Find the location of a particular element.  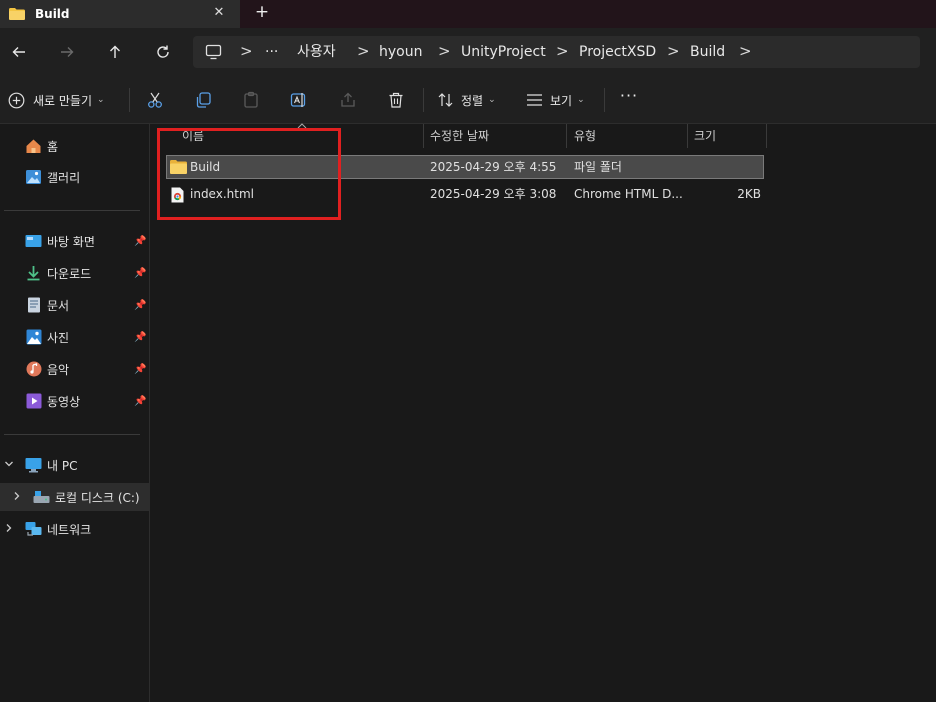

sidebar-item-pictures: 사진 📌 is located at coordinates (75, 337).